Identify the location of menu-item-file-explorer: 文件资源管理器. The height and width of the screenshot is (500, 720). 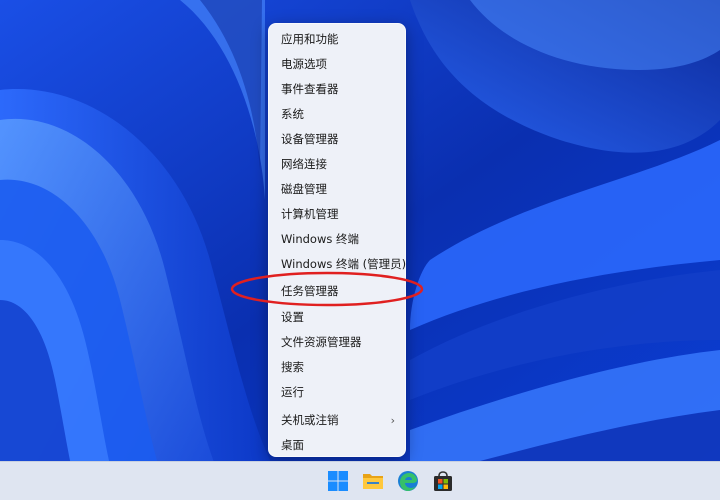
(337, 342).